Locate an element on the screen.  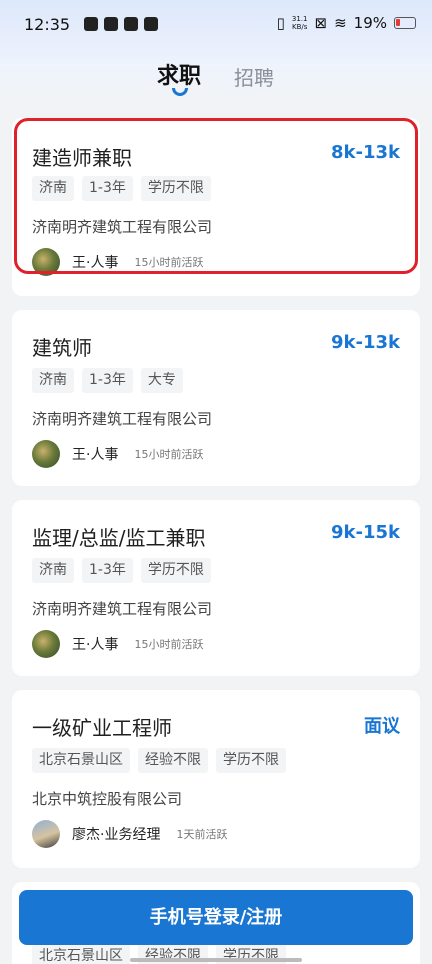
job-salary: 9k-15k is located at coordinates (365, 532).